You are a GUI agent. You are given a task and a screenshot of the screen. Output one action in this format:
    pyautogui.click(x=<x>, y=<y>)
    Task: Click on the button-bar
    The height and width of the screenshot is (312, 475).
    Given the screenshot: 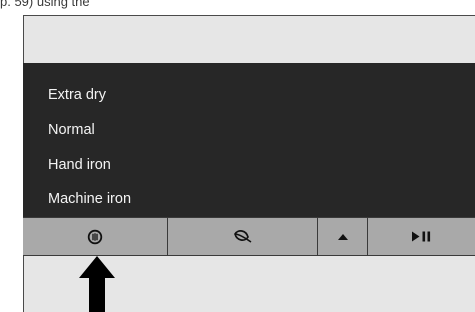 What is the action you would take?
    pyautogui.click(x=249, y=236)
    